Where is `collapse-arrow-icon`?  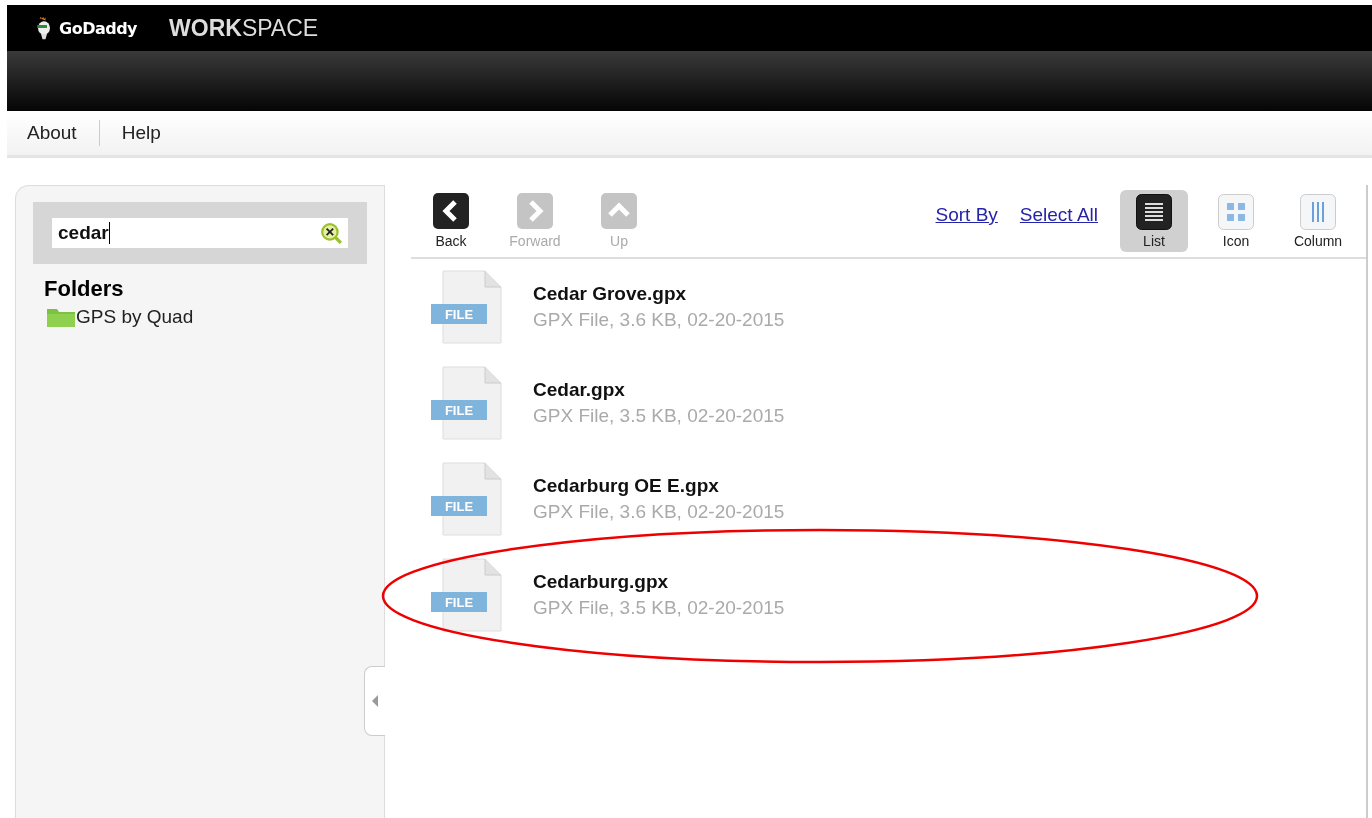 collapse-arrow-icon is located at coordinates (375, 701).